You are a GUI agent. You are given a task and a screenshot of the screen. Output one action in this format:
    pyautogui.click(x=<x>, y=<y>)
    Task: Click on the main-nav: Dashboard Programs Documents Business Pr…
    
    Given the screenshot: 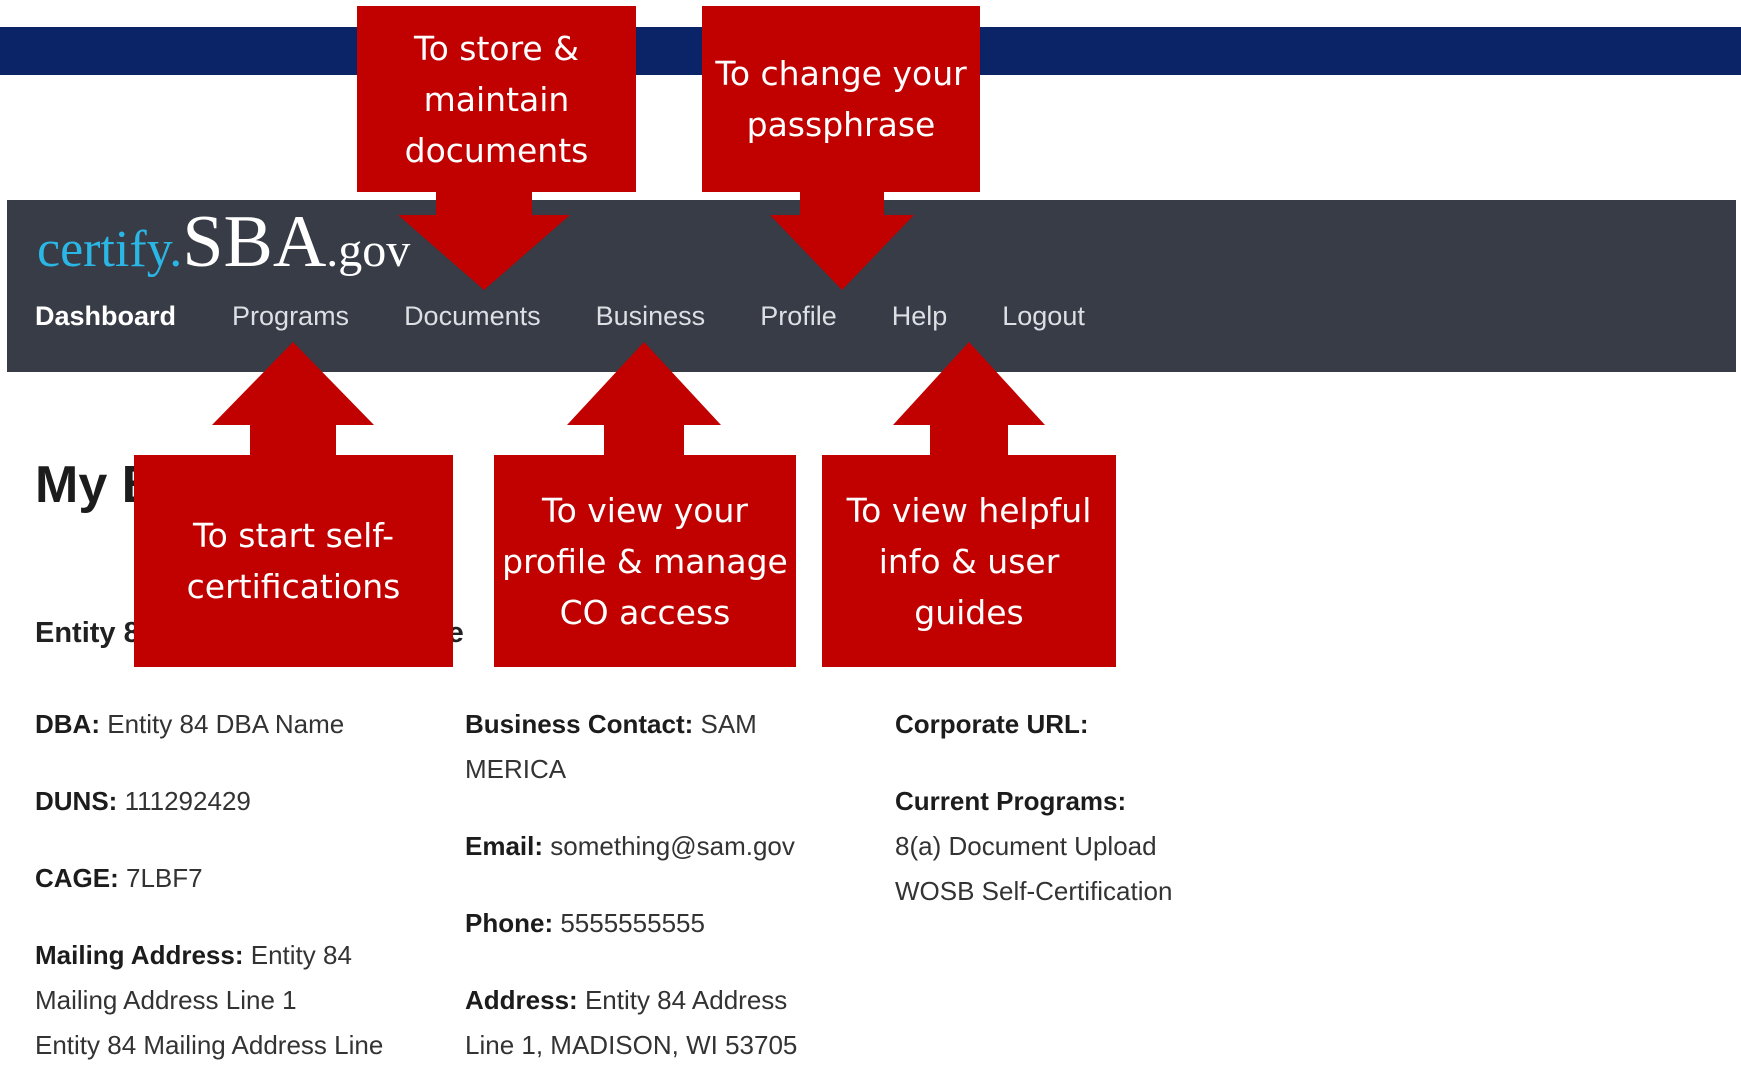 What is the action you would take?
    pyautogui.click(x=587, y=316)
    